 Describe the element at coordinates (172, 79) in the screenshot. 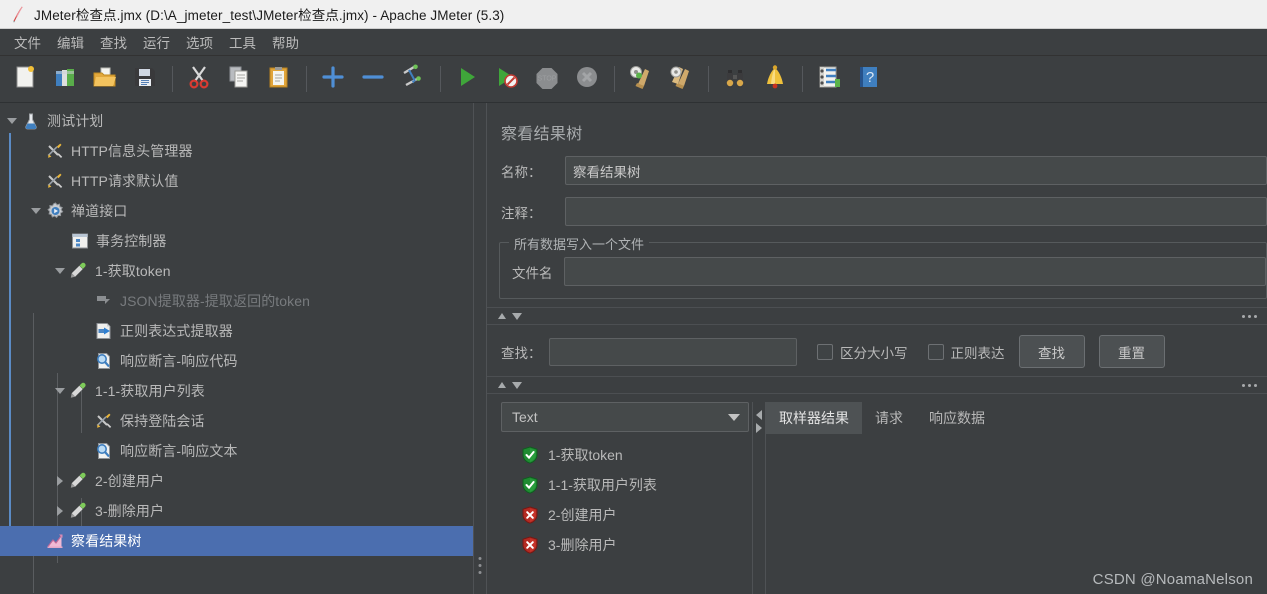

I see `toolbar-separator` at that location.